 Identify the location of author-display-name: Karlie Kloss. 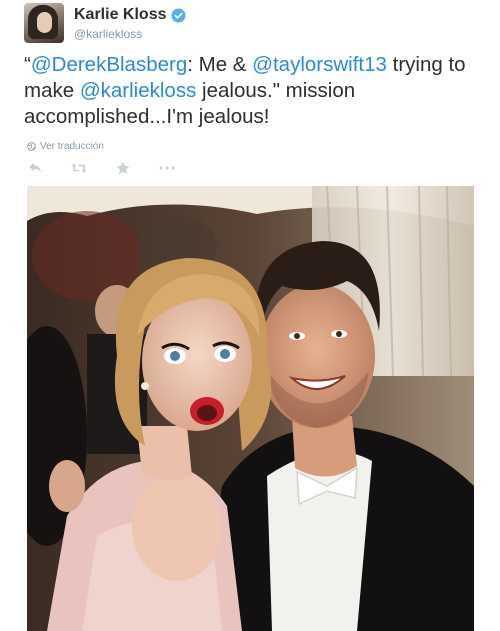
(120, 15).